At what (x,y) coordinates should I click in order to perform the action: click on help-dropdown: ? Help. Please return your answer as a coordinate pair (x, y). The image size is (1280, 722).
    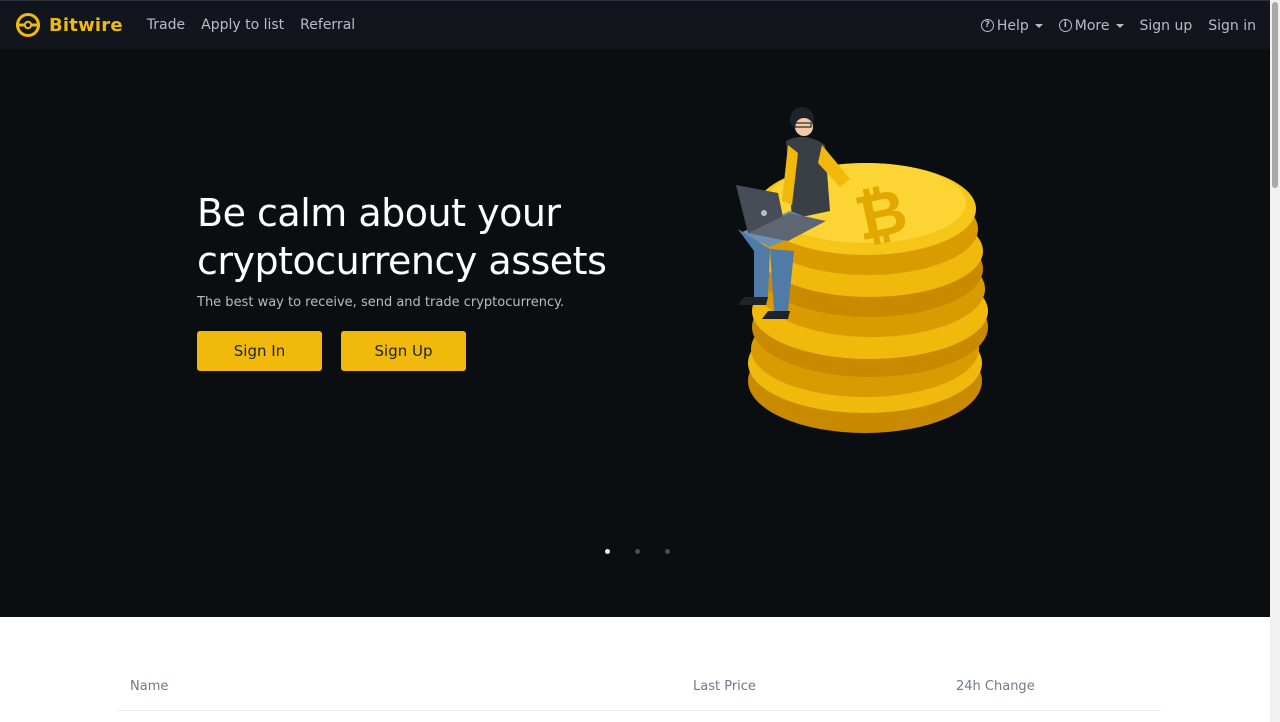
    Looking at the image, I should click on (1011, 25).